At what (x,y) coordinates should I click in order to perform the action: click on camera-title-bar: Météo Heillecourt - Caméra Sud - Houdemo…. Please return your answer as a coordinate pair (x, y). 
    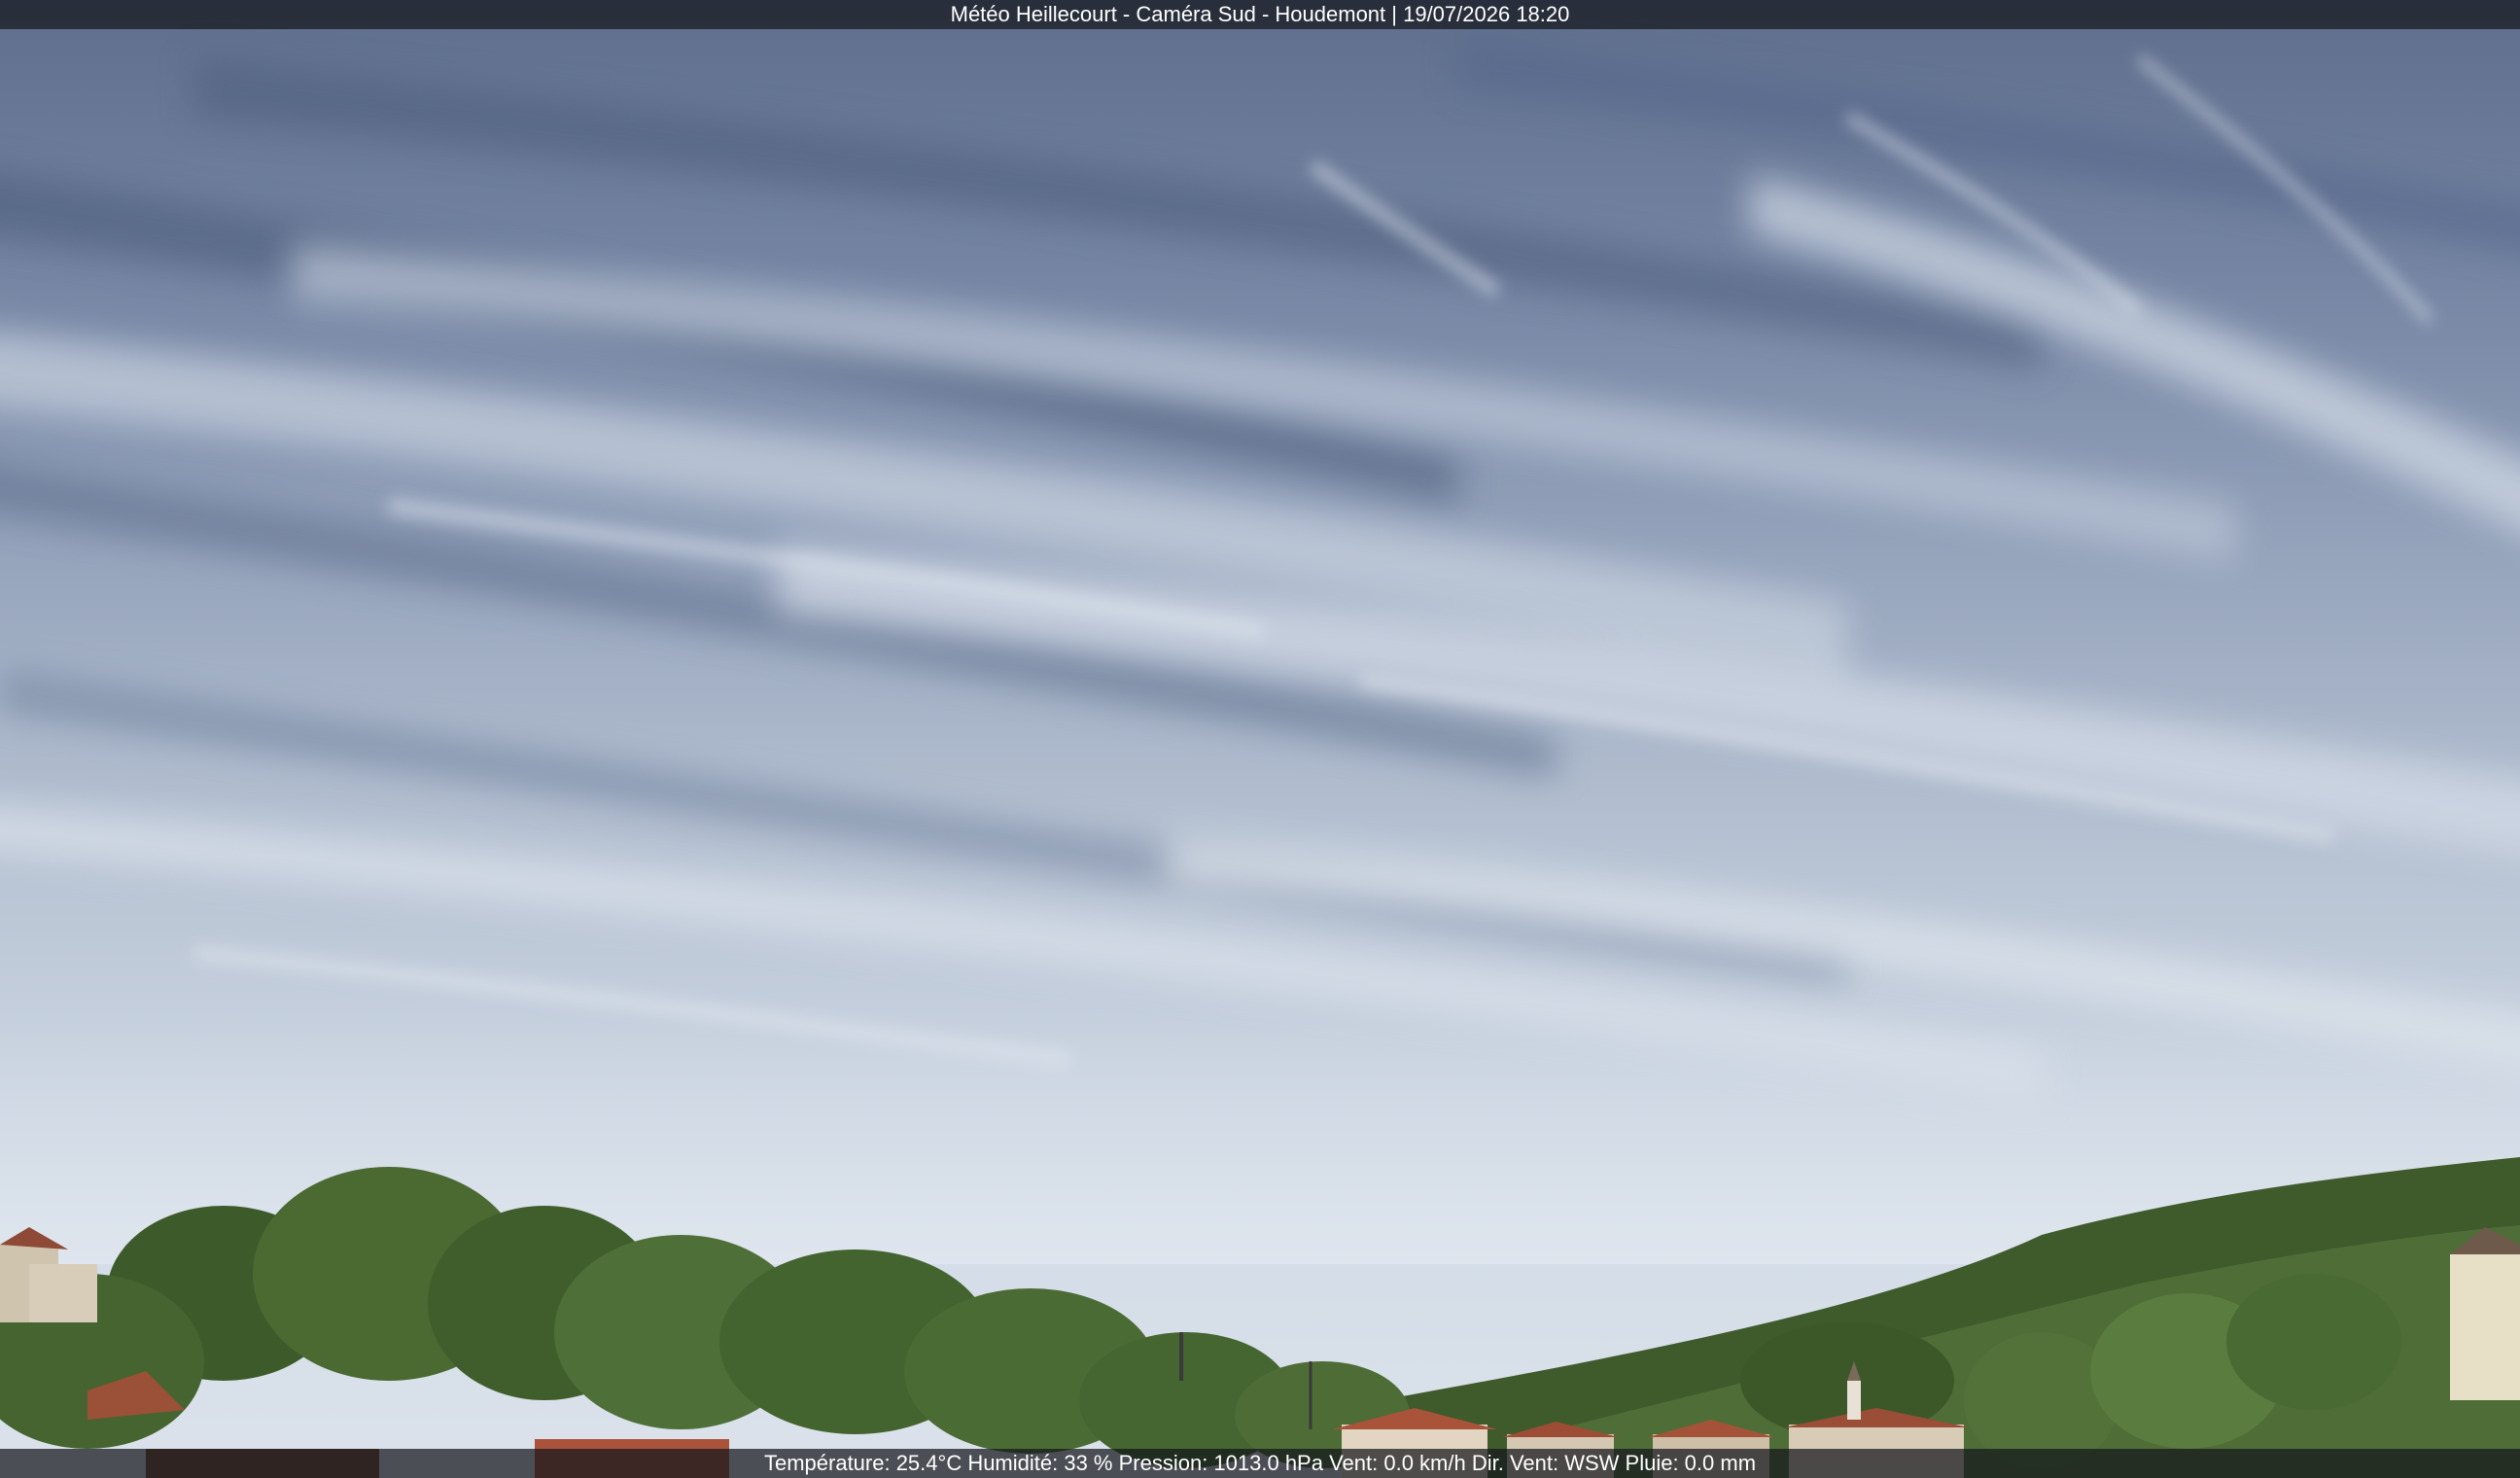
    Looking at the image, I should click on (1260, 14).